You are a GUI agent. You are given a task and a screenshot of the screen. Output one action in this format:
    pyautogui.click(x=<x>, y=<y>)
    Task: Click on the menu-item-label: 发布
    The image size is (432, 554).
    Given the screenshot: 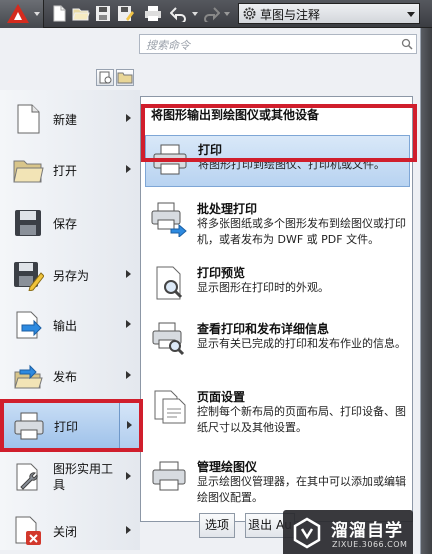 What is the action you would take?
    pyautogui.click(x=65, y=377)
    